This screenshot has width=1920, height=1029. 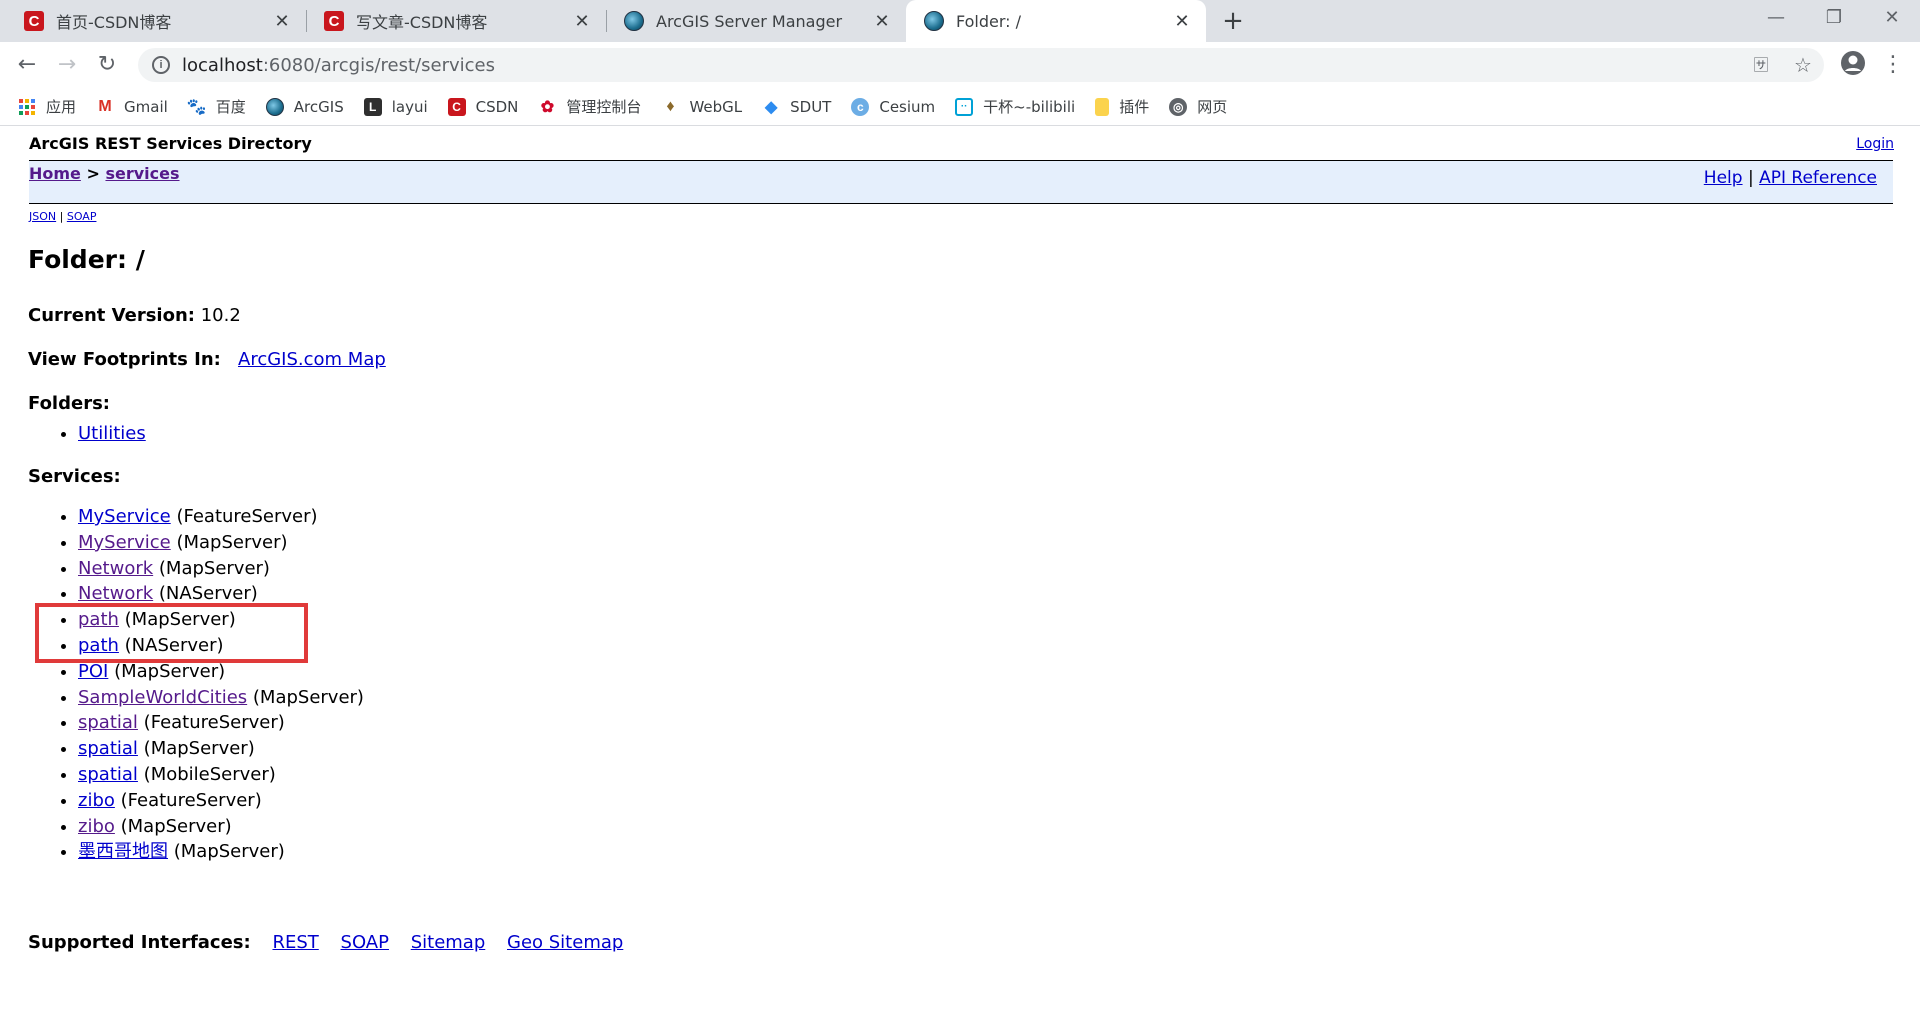 What do you see at coordinates (295, 942) in the screenshot?
I see `rest-interface-link: REST` at bounding box center [295, 942].